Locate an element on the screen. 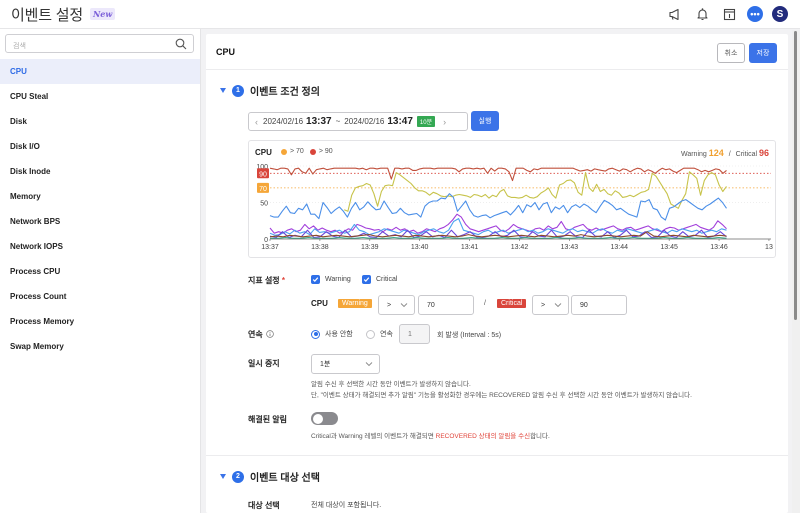 This screenshot has width=800, height=513. resolved-alert-label: 해결된 알림 is located at coordinates (268, 419).